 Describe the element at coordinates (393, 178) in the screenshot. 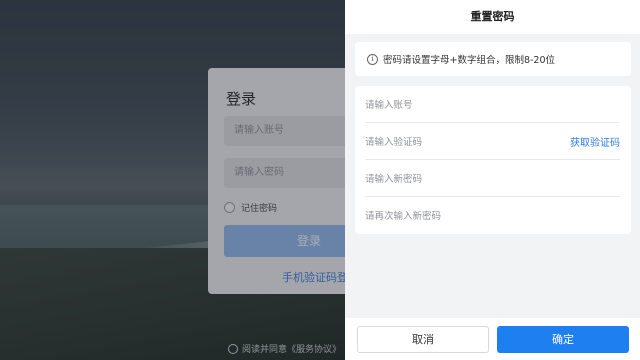

I see `new-password-input: 请输入新密码` at that location.